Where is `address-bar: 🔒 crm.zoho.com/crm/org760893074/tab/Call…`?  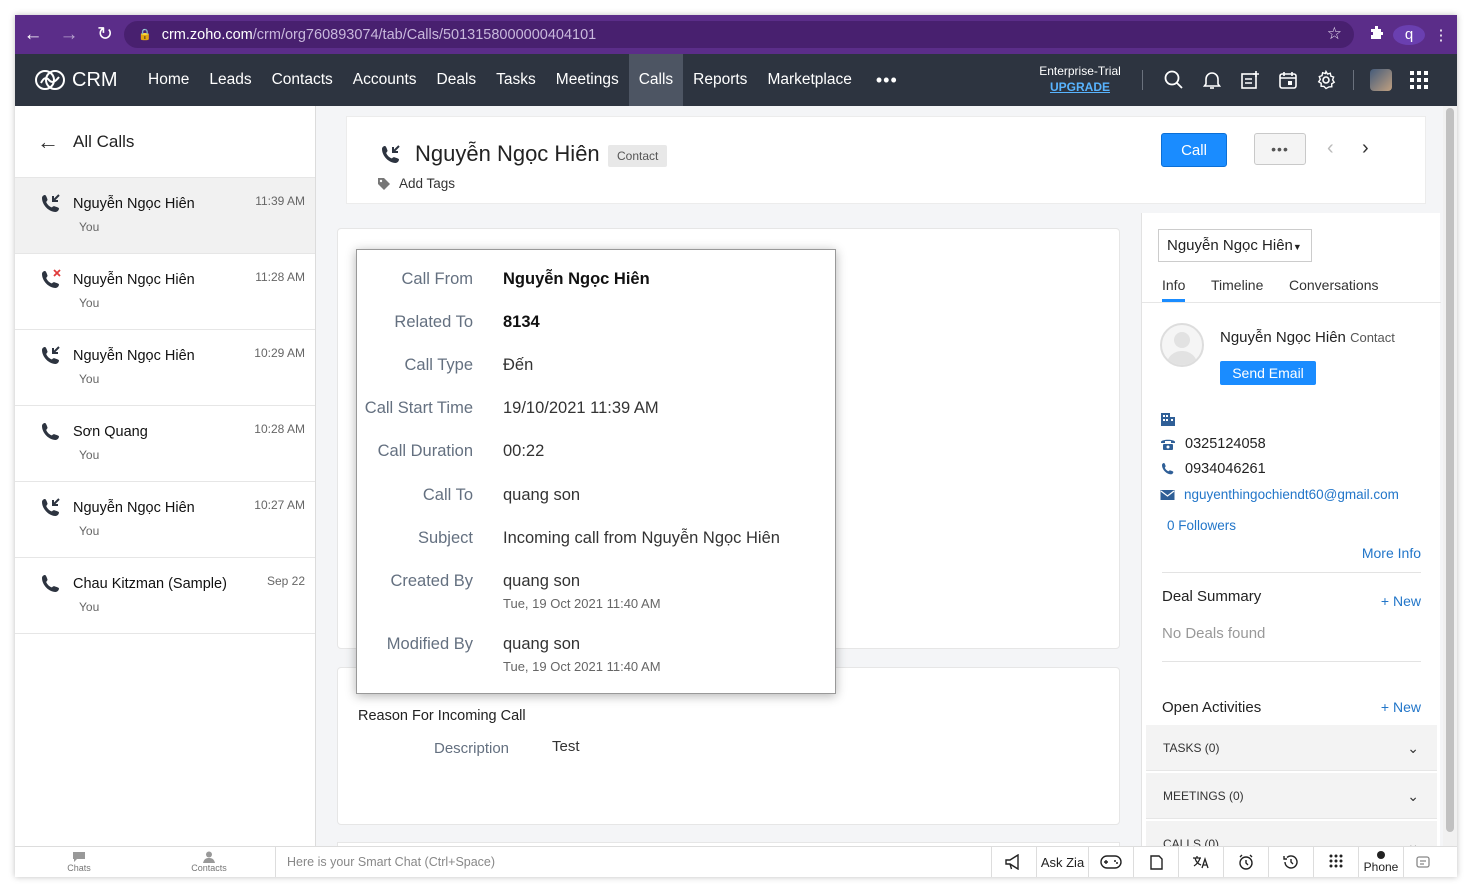
address-bar: 🔒 crm.zoho.com/crm/org760893074/tab/Call… is located at coordinates (739, 34).